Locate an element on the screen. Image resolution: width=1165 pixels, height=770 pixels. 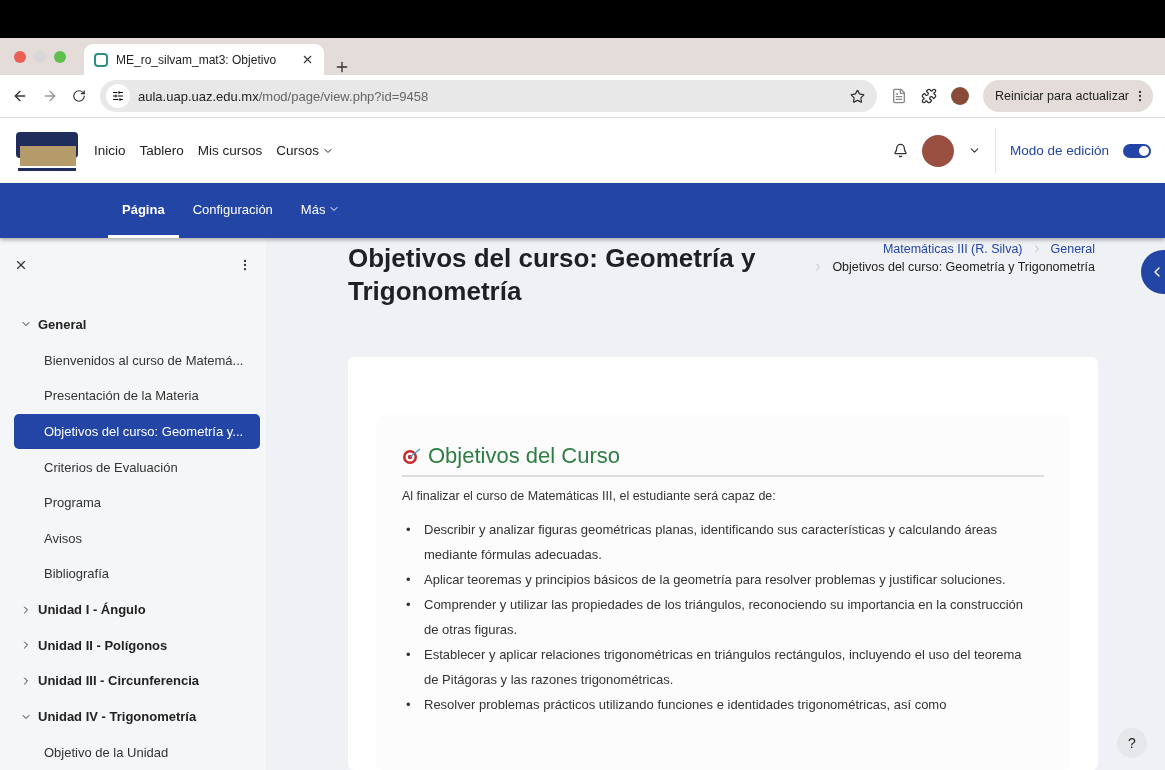
star-icon is located at coordinates (857, 96).